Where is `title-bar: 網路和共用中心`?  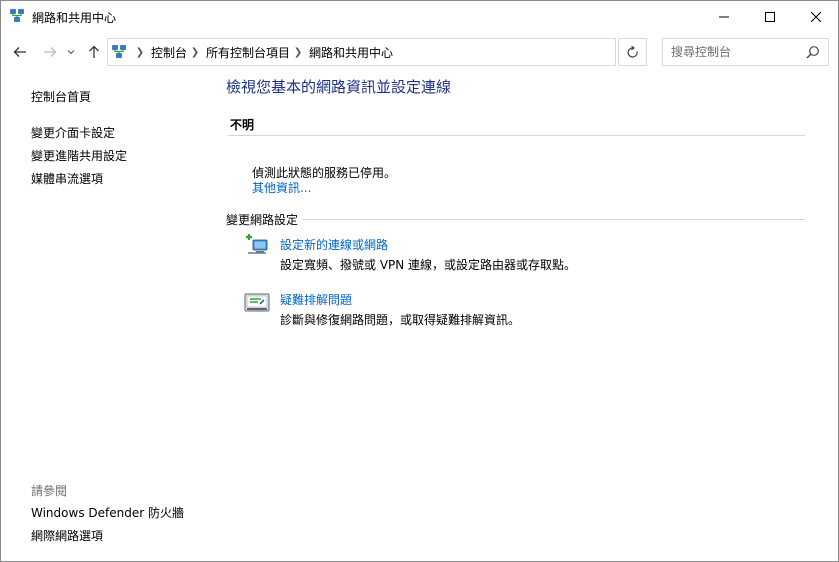
title-bar: 網路和共用中心 is located at coordinates (419, 16).